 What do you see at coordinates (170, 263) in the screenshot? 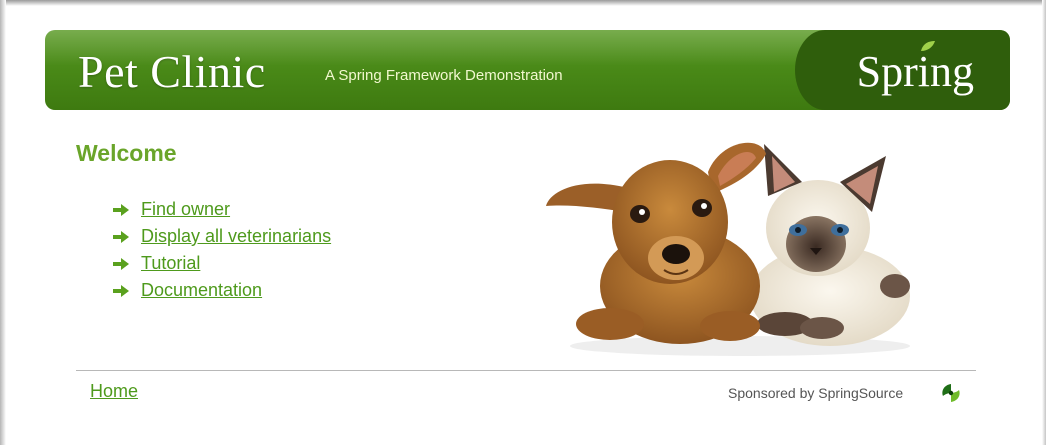
I see `tutorial-link: Tutorial` at bounding box center [170, 263].